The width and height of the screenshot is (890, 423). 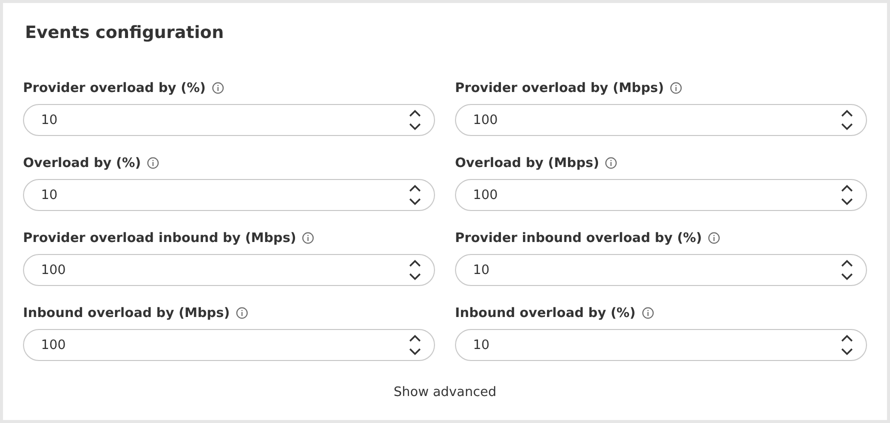 I want to click on field-label: Overload by (%), so click(x=82, y=163).